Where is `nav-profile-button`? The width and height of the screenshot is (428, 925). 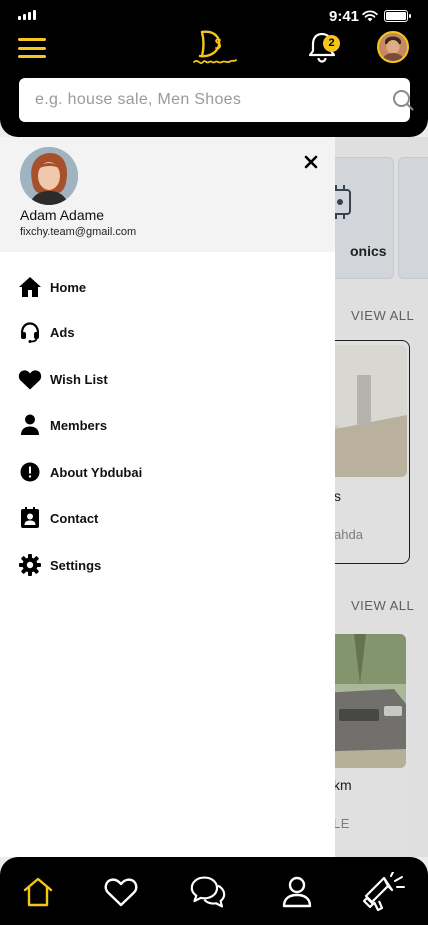
nav-profile-button is located at coordinates (297, 892).